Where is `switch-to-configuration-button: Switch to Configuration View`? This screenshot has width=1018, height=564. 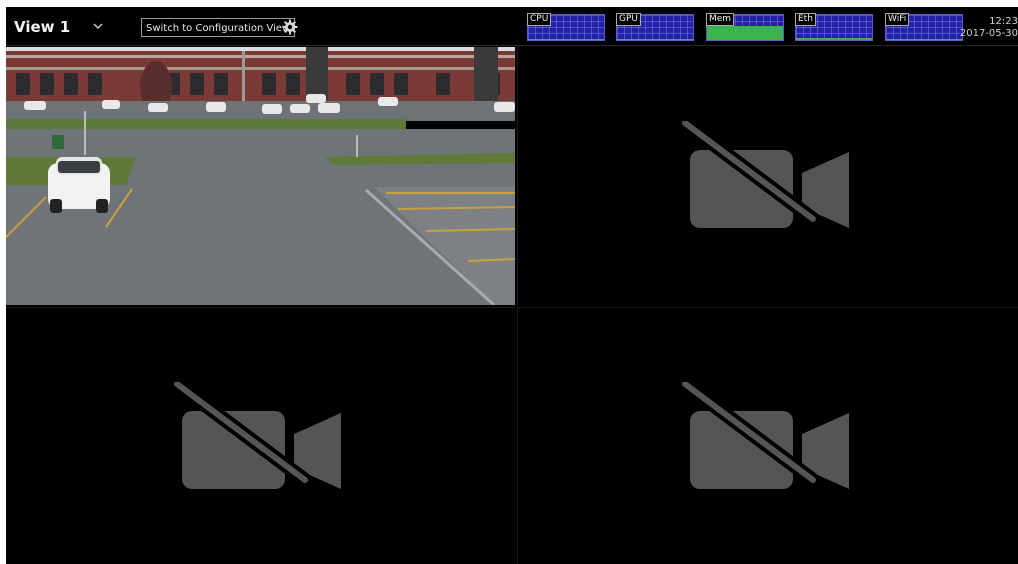 switch-to-configuration-button: Switch to Configuration View is located at coordinates (218, 27).